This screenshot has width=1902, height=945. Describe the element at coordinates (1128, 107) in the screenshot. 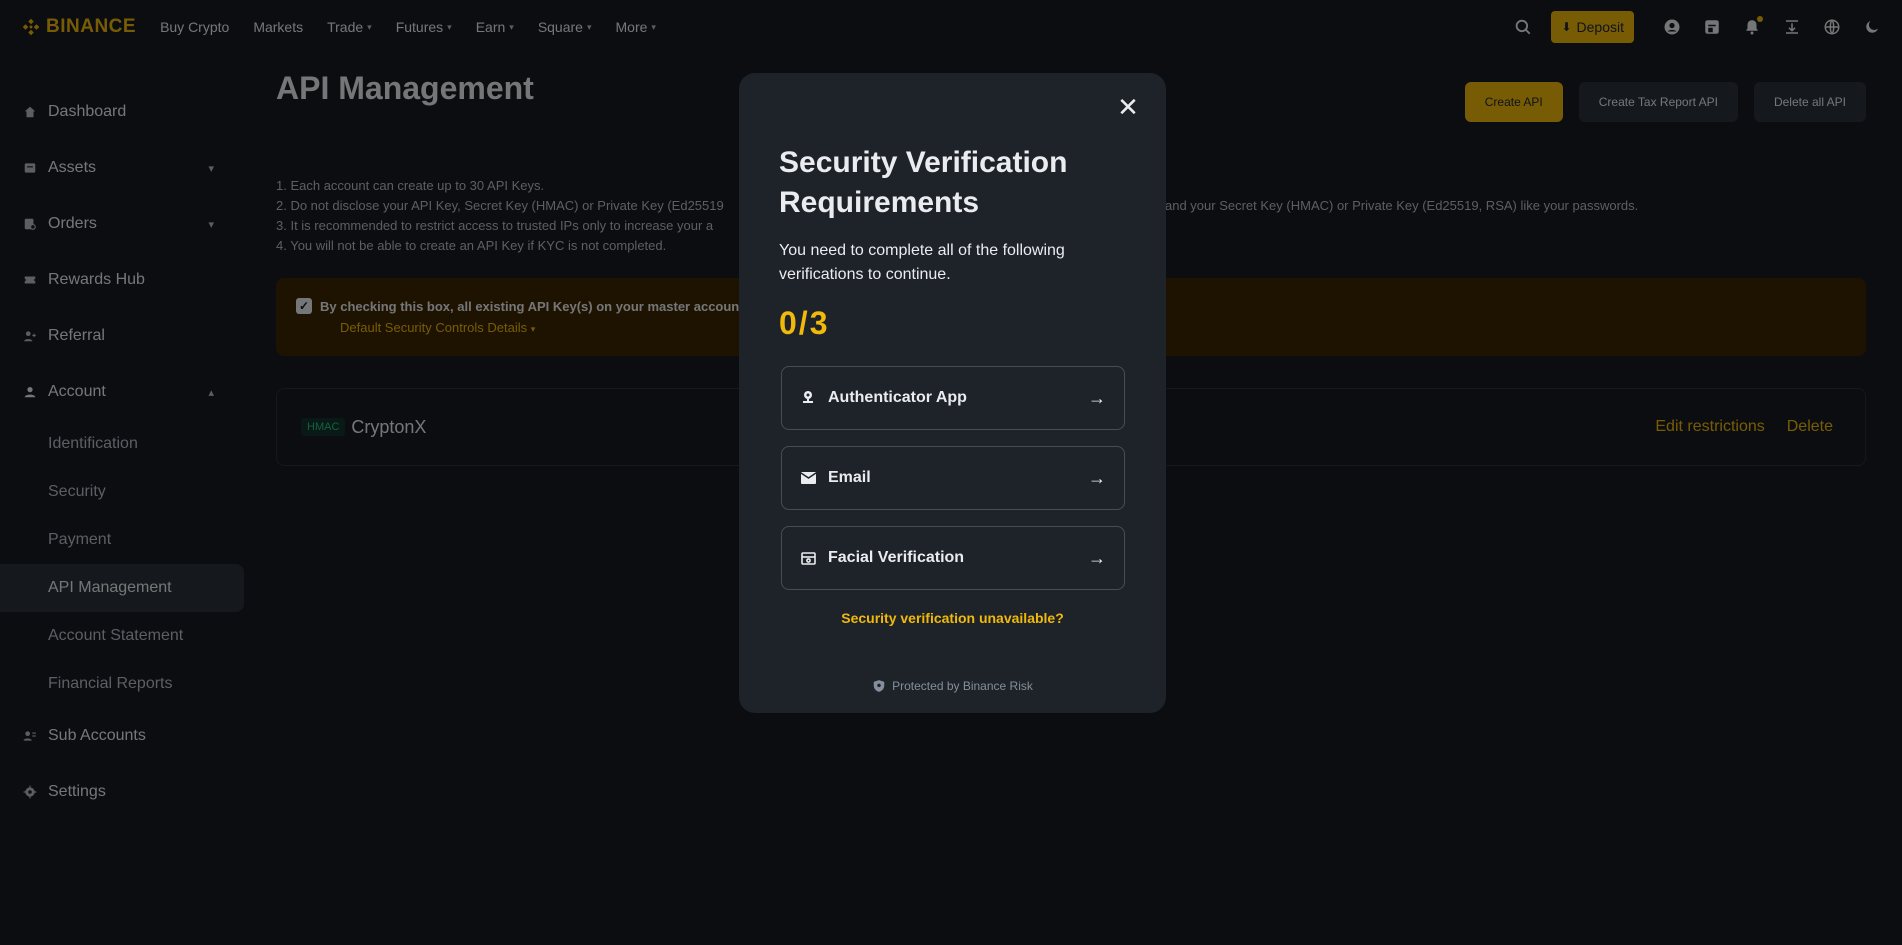

I see `close-icon: ✕` at that location.